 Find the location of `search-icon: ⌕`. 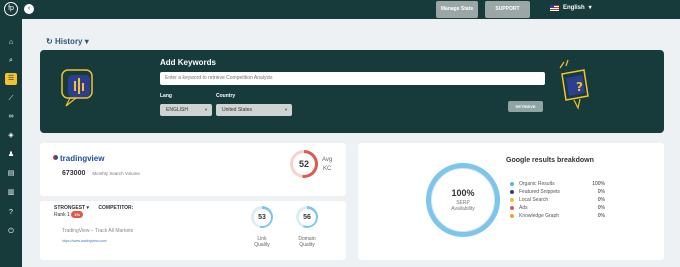

search-icon: ⌕ is located at coordinates (11, 61).